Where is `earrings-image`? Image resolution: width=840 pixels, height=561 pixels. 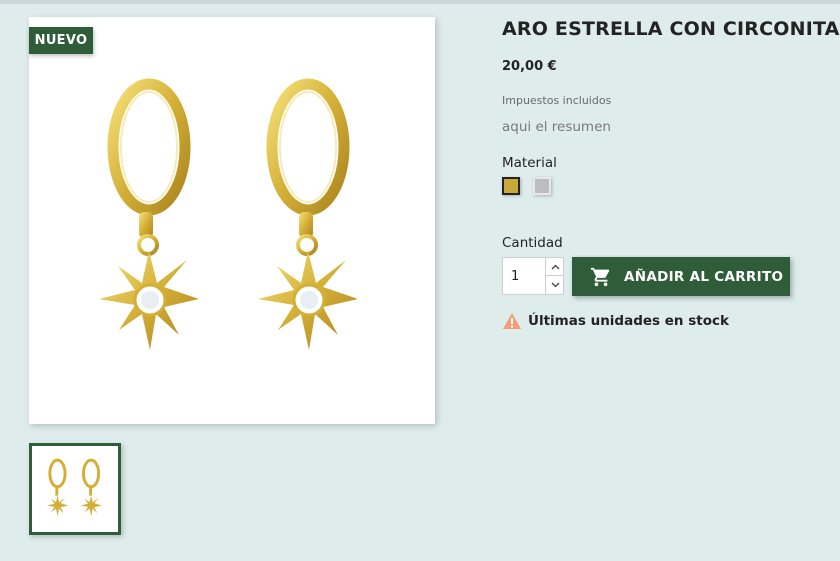 earrings-image is located at coordinates (228, 214).